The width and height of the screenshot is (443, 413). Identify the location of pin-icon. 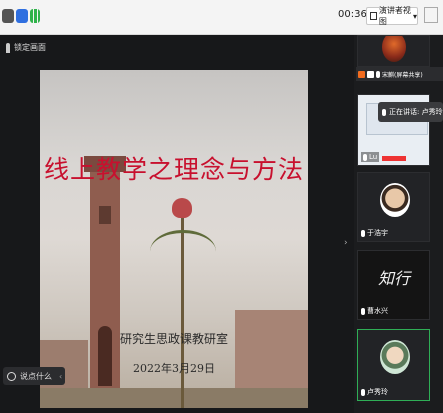
(8, 47).